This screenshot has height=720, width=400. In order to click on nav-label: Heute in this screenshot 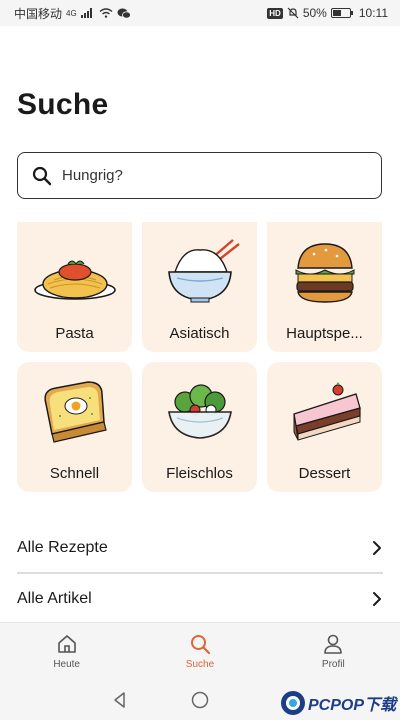, I will do `click(66, 664)`.